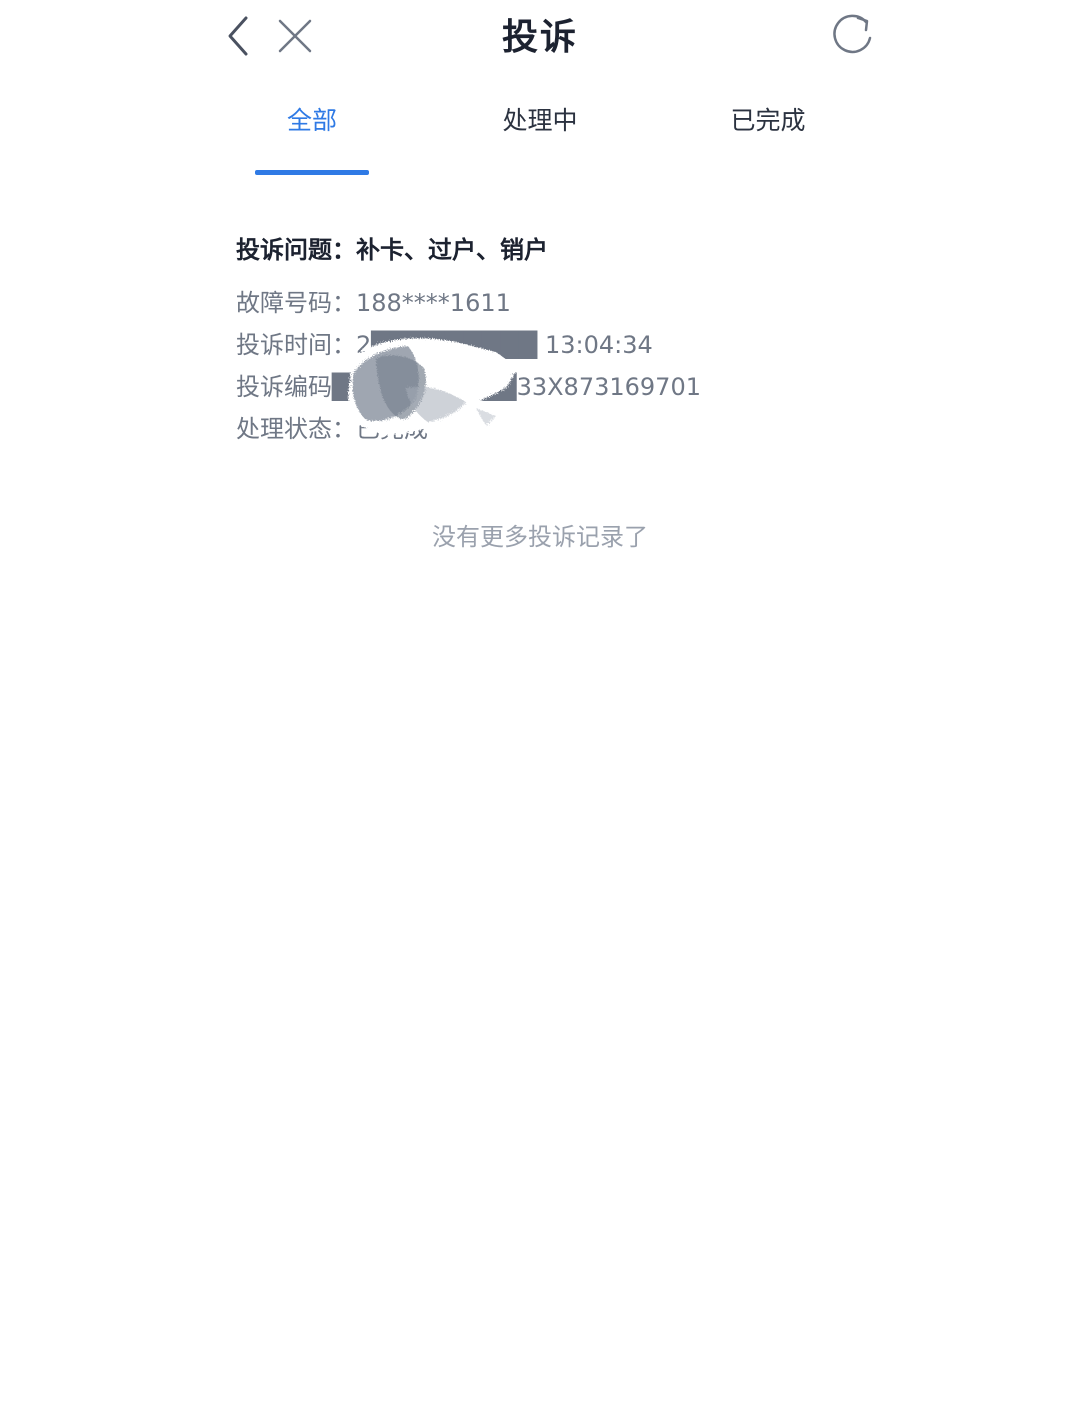  I want to click on detail-row-complaint-code: 投诉编码██████████33X873169701, so click(546, 387).